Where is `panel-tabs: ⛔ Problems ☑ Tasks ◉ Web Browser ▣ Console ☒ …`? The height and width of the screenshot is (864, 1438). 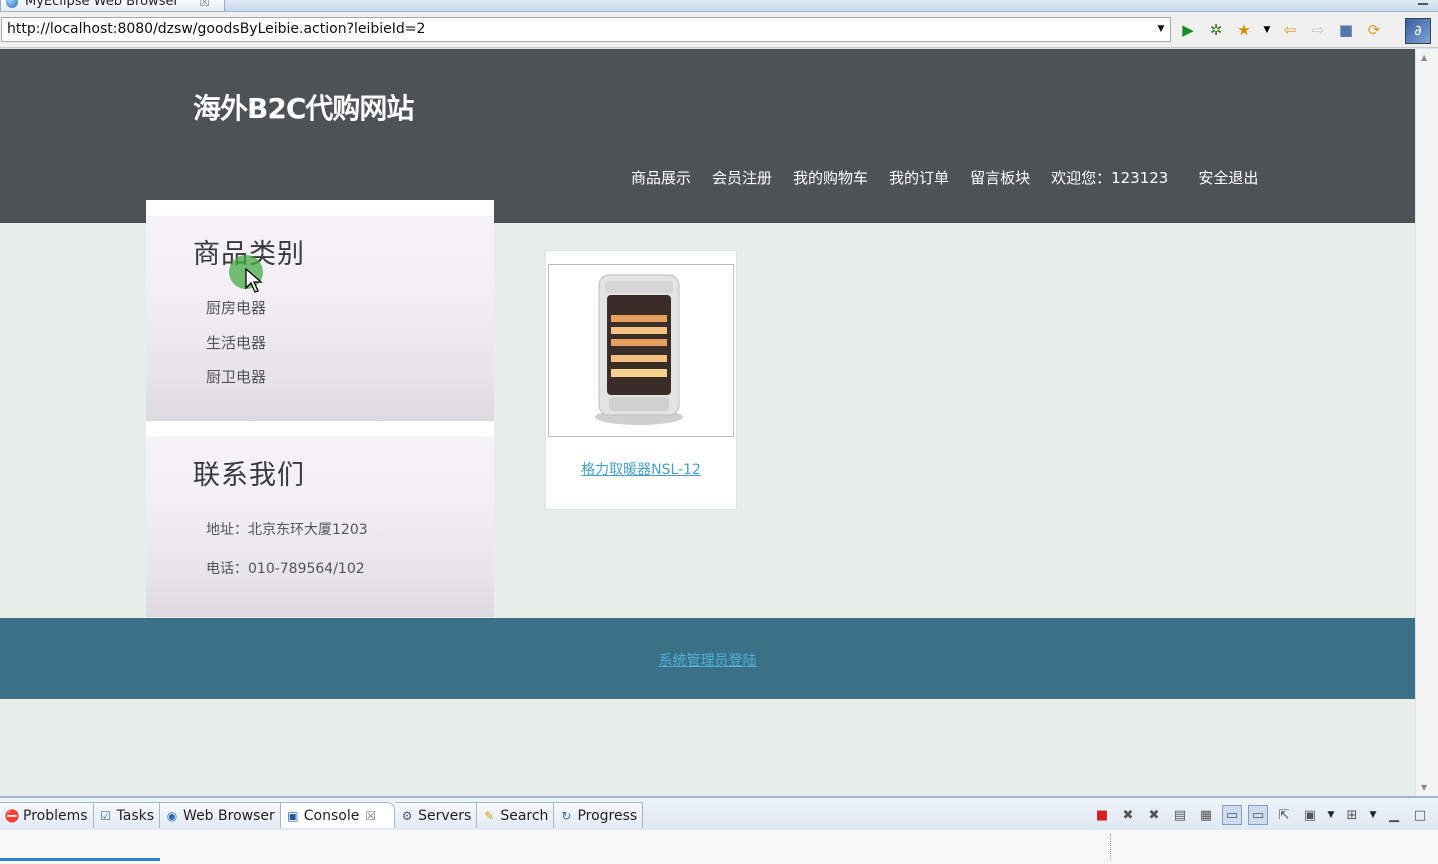
panel-tabs: ⛔ Problems ☑ Tasks ◉ Web Browser ▣ Console ☒ … is located at coordinates (322, 815).